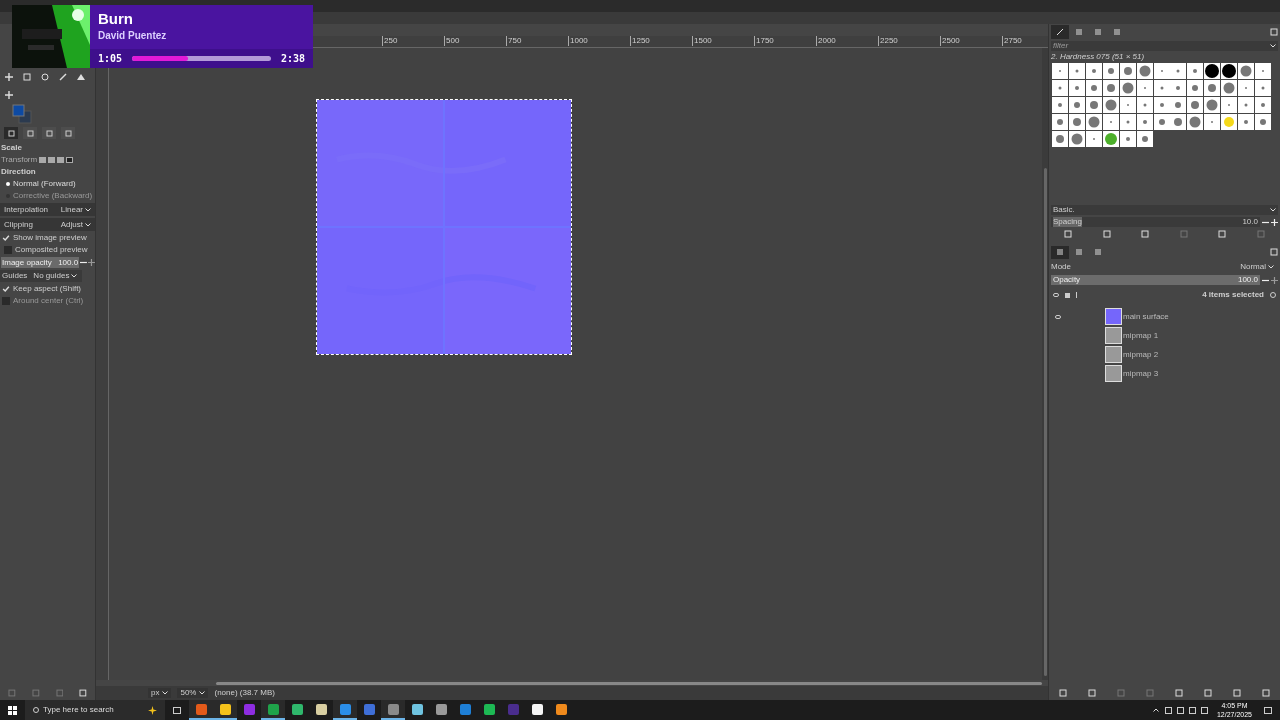 This screenshot has height=720, width=1280. I want to click on layer-name: mipmap 1, so click(1140, 335).